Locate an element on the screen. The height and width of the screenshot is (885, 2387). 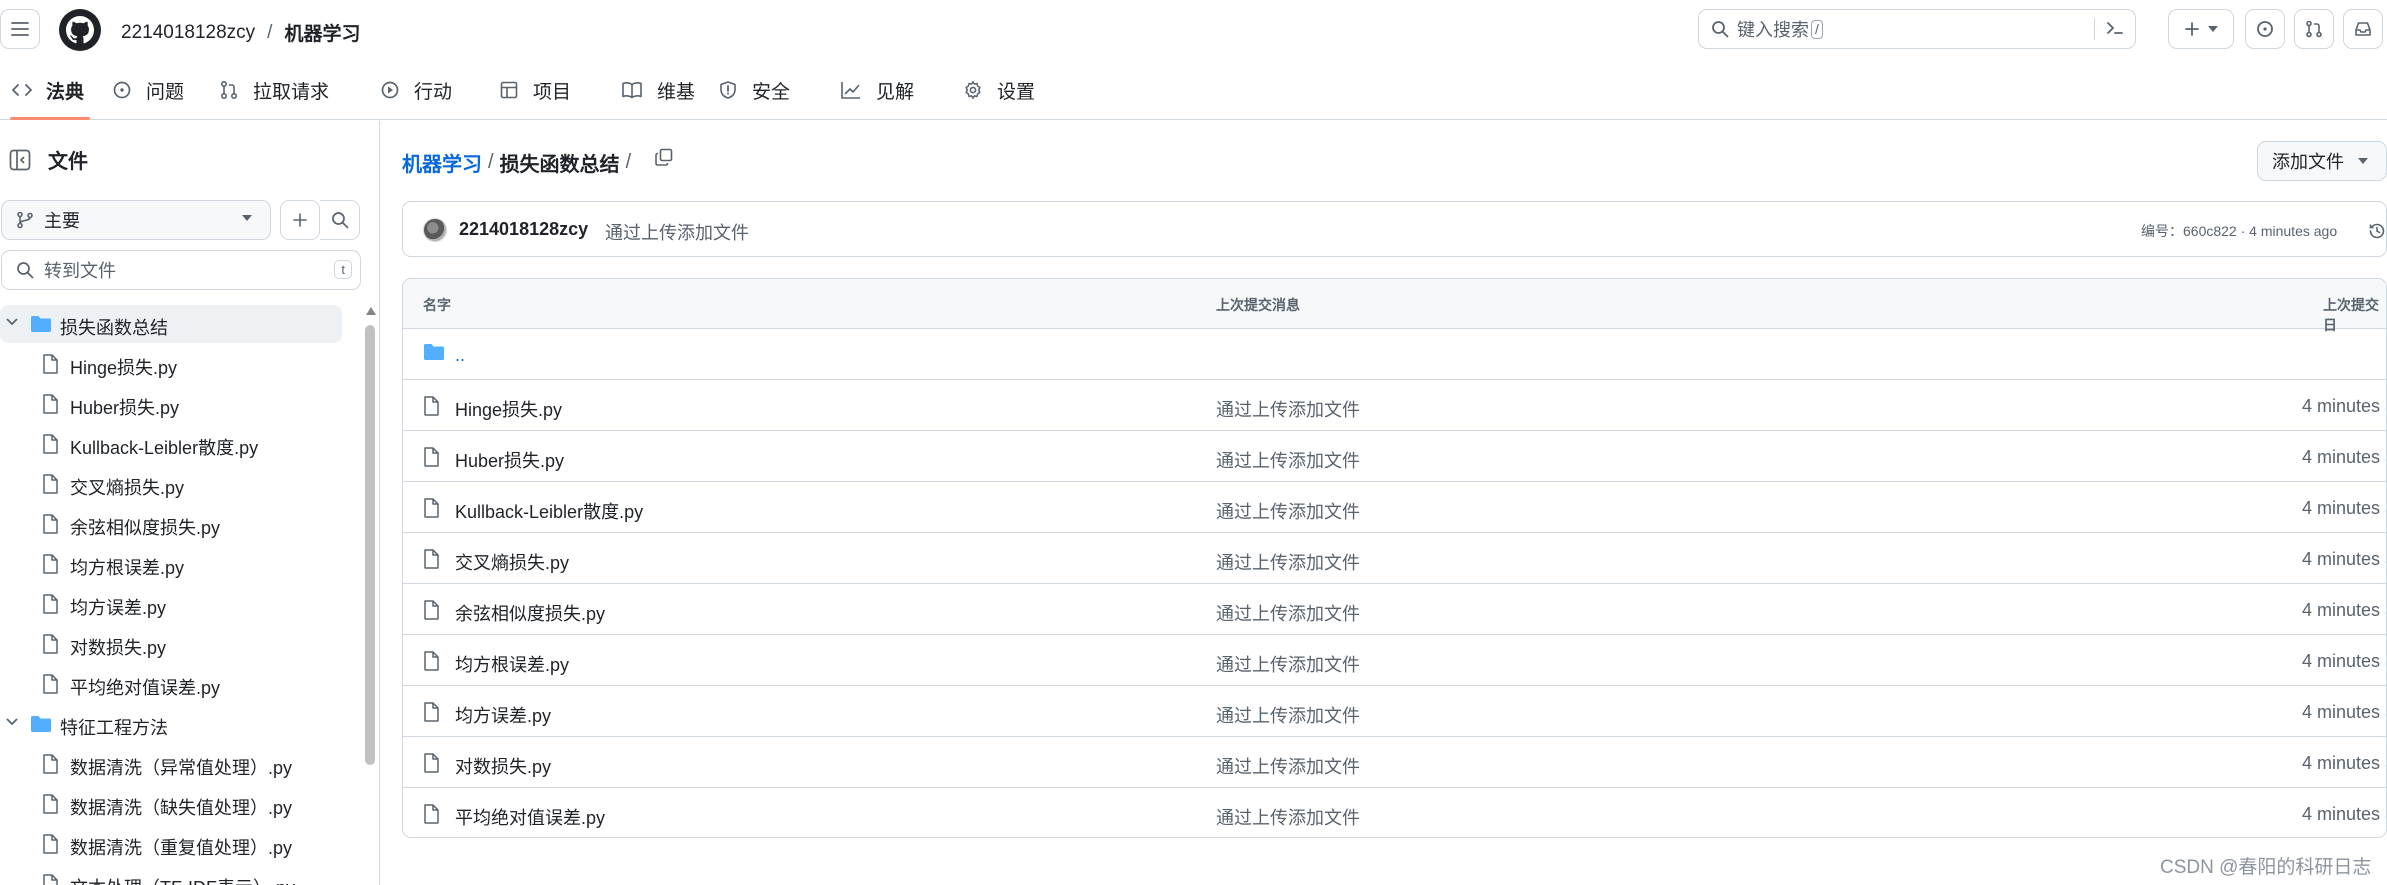
owner-link: 2214018128zcy is located at coordinates (188, 33).